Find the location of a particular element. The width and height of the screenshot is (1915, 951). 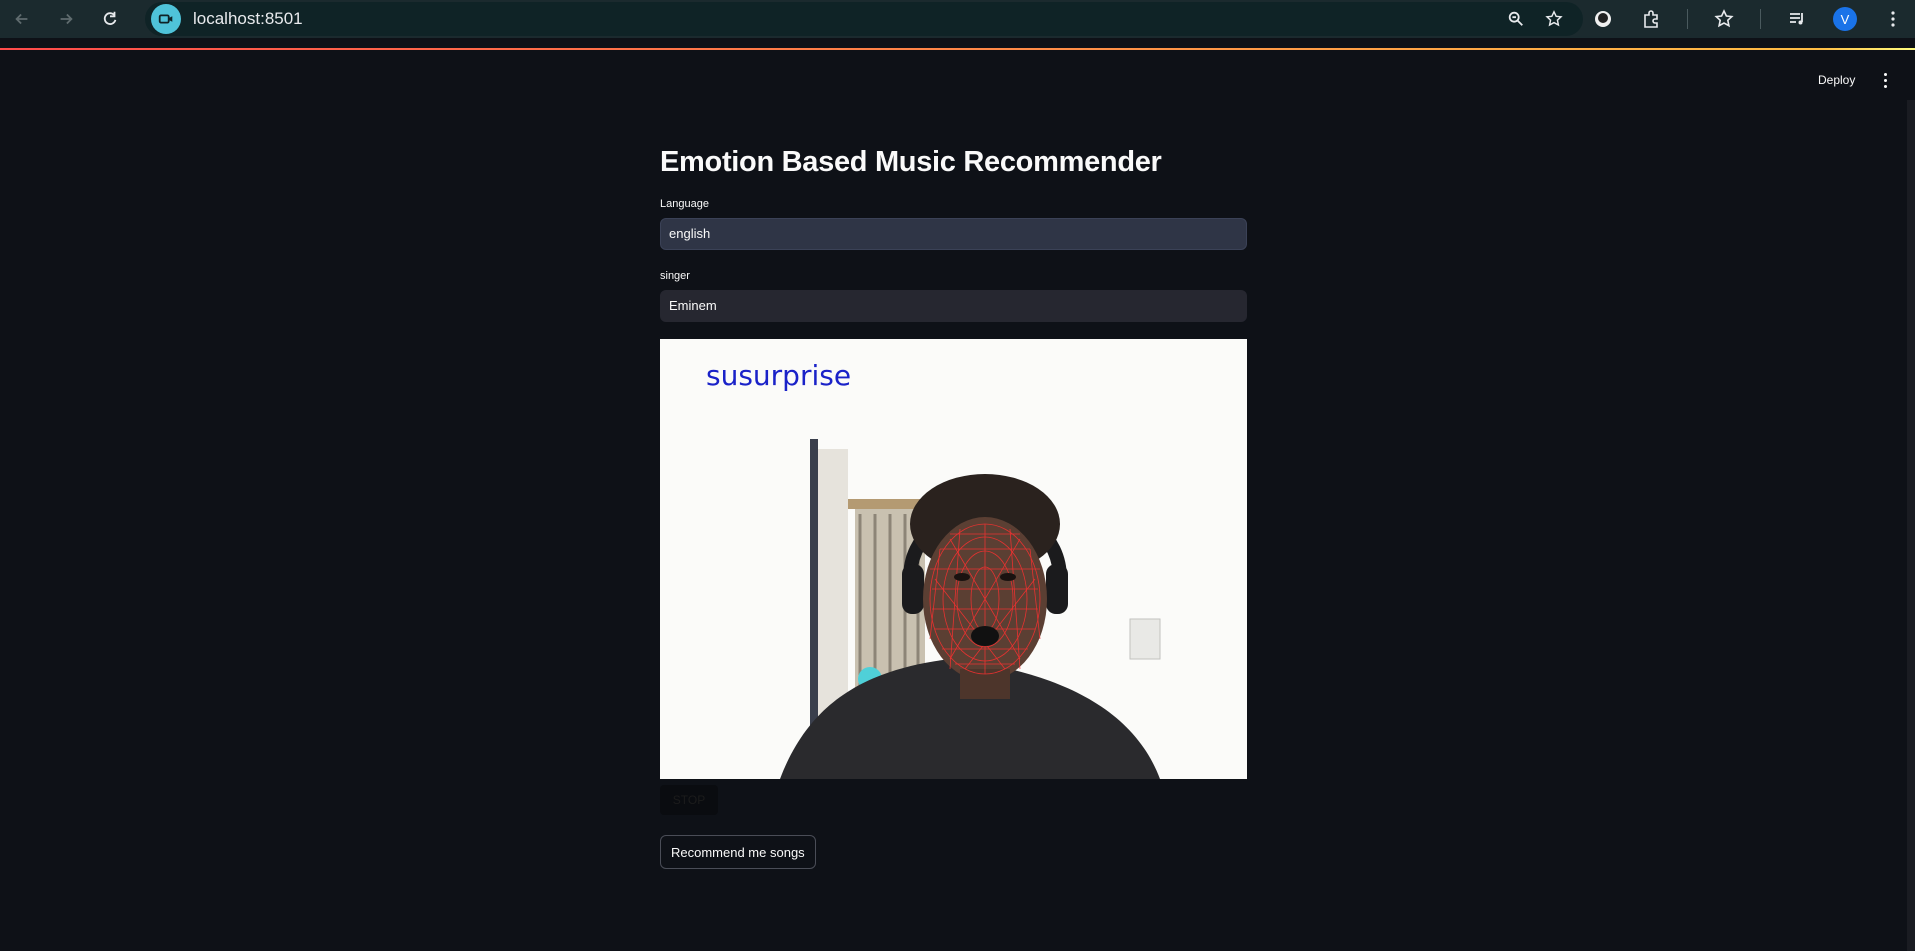

reload-button is located at coordinates (110, 19).